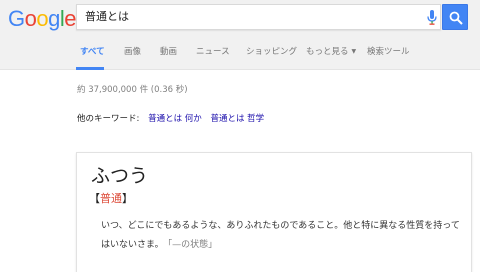  I want to click on definition-example: 「—の状態」, so click(192, 245).